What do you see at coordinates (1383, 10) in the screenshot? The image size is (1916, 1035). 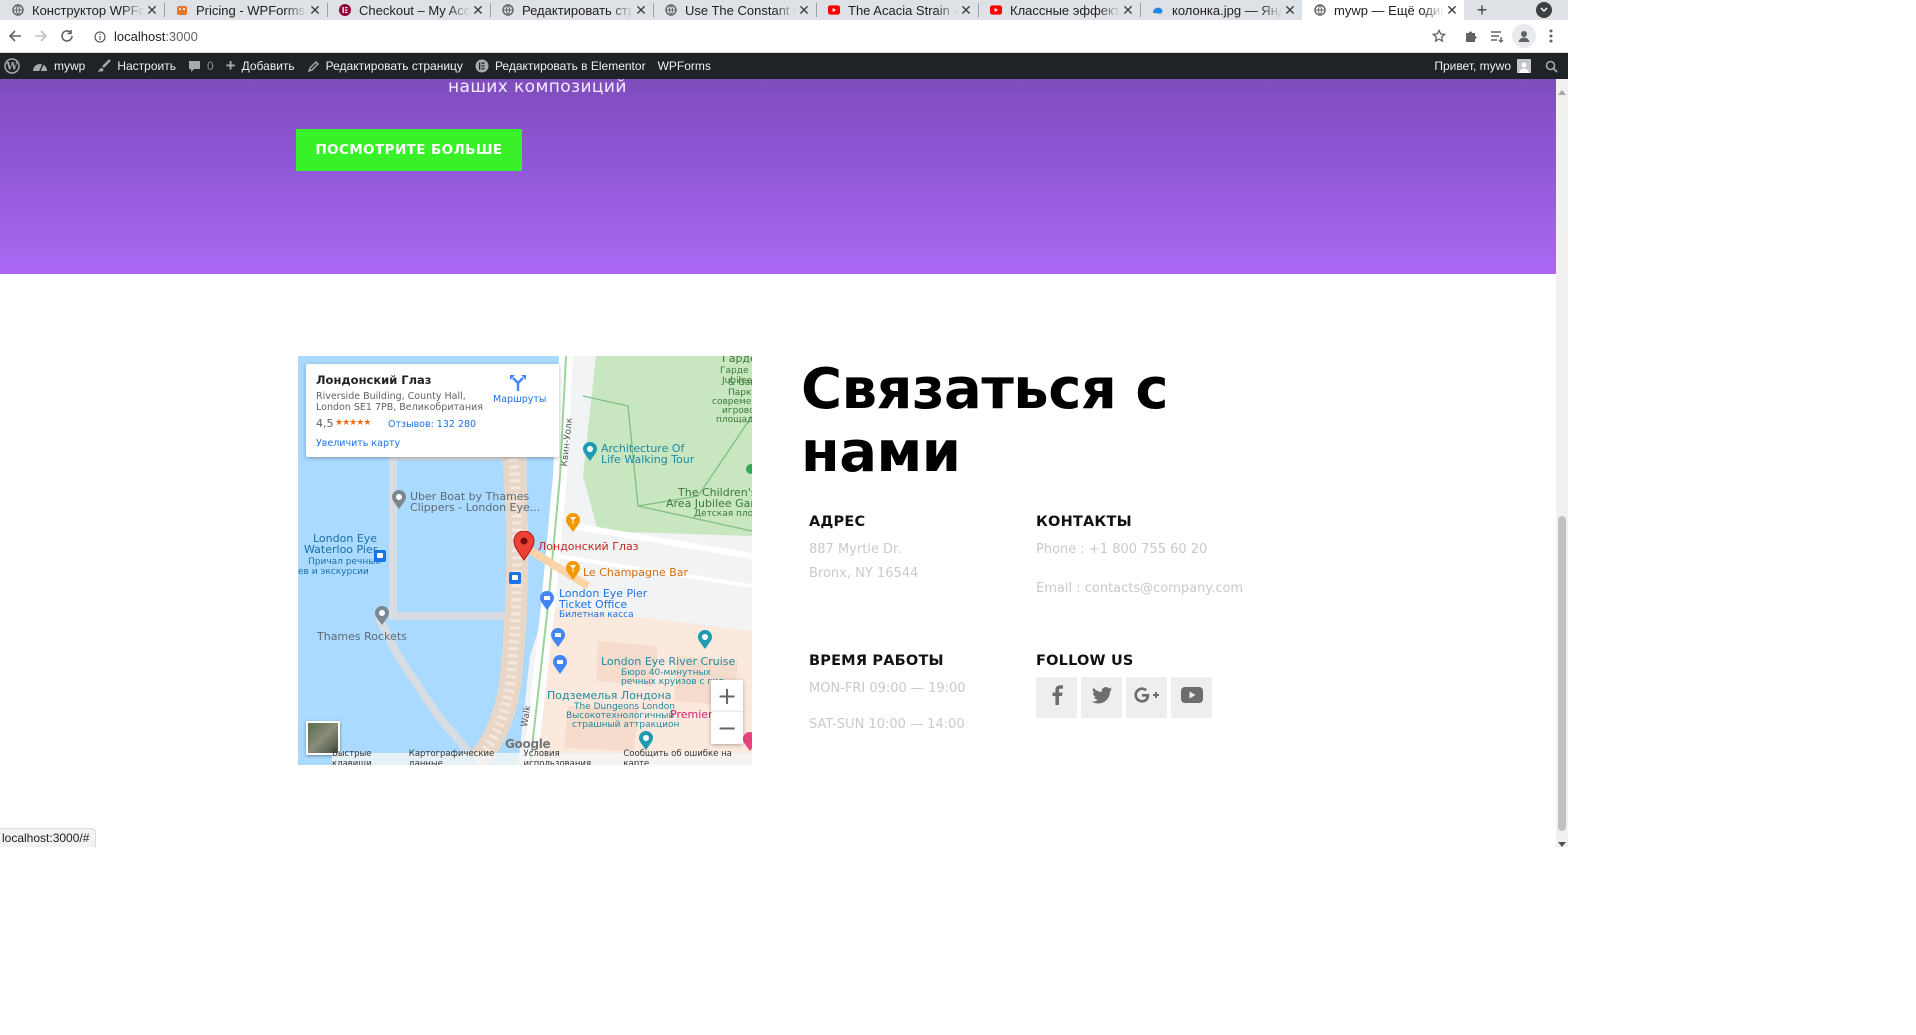 I see `browser-tab-active: mywp — Ещё один сайт ✕` at bounding box center [1383, 10].